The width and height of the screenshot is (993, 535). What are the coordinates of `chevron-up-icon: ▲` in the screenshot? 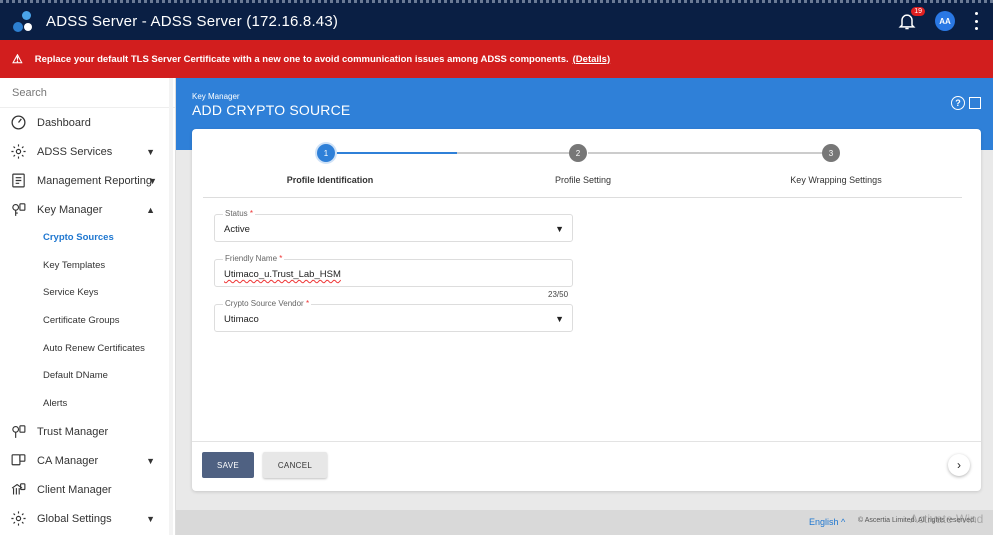 It's located at (150, 209).